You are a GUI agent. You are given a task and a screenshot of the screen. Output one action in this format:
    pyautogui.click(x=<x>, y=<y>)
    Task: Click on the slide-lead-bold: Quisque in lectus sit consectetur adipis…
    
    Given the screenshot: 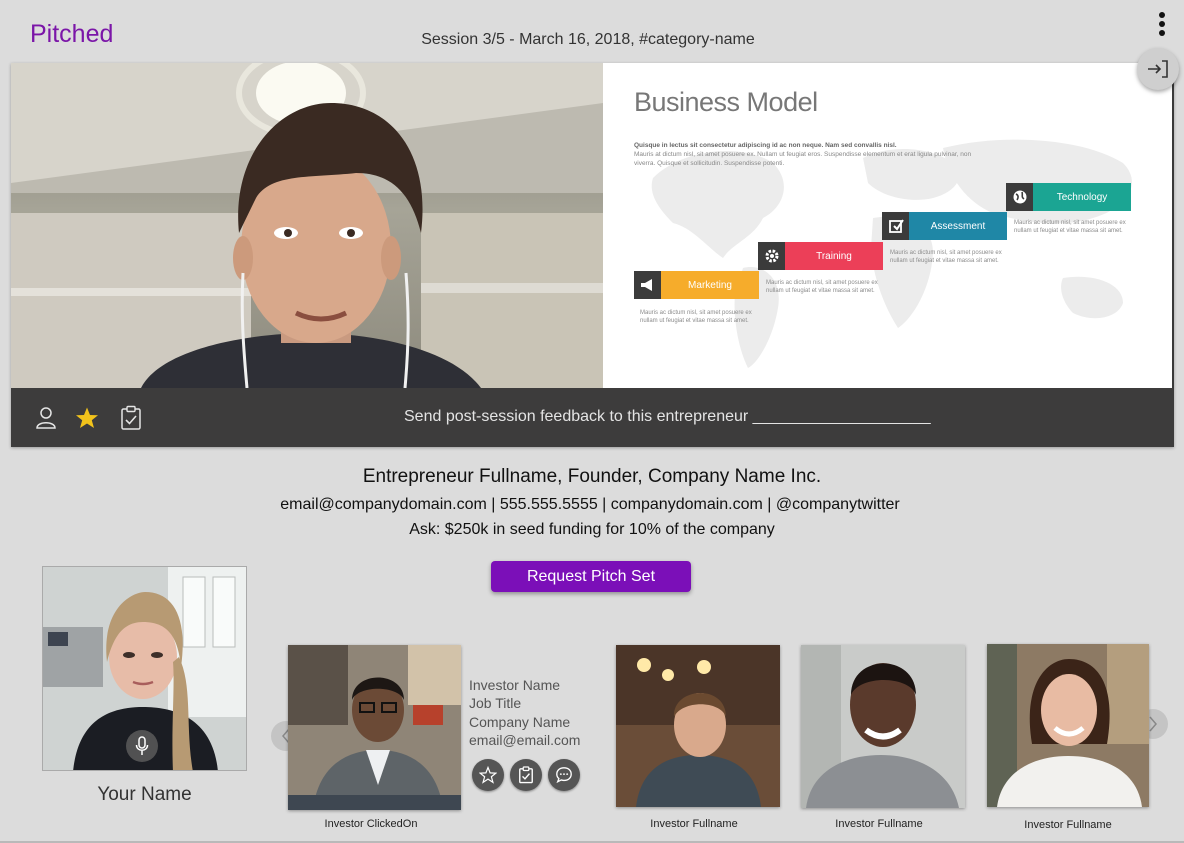 What is the action you would take?
    pyautogui.click(x=765, y=145)
    